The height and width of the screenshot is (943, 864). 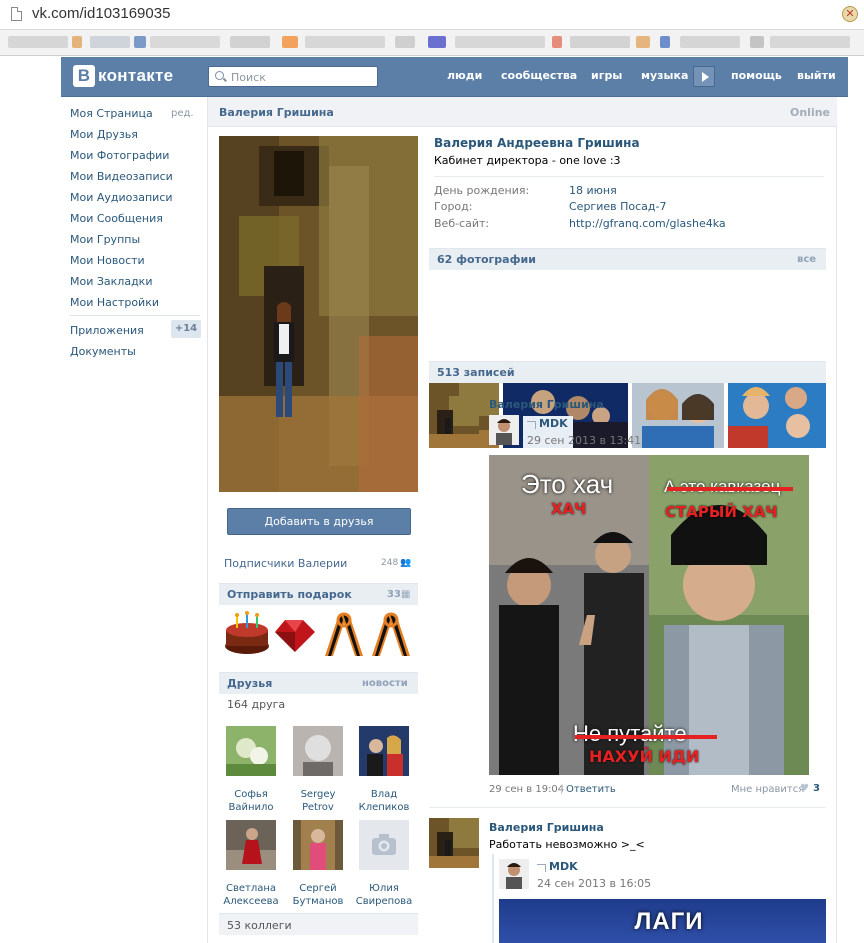 What do you see at coordinates (384, 807) in the screenshot?
I see `friend-last-name: Клепиков` at bounding box center [384, 807].